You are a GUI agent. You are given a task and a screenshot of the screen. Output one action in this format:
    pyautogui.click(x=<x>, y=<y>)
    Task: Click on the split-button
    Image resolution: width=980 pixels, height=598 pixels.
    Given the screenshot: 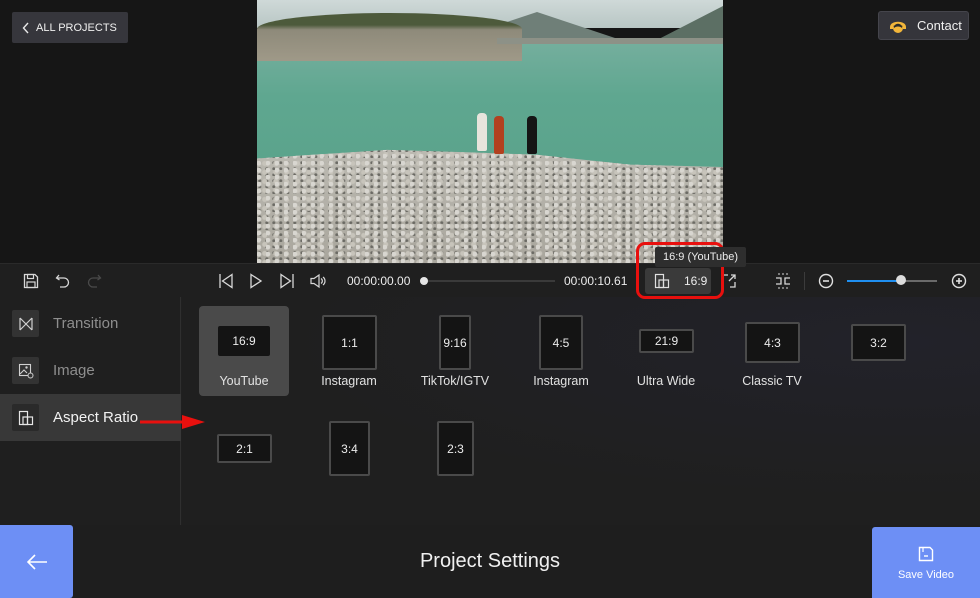 What is the action you would take?
    pyautogui.click(x=783, y=281)
    